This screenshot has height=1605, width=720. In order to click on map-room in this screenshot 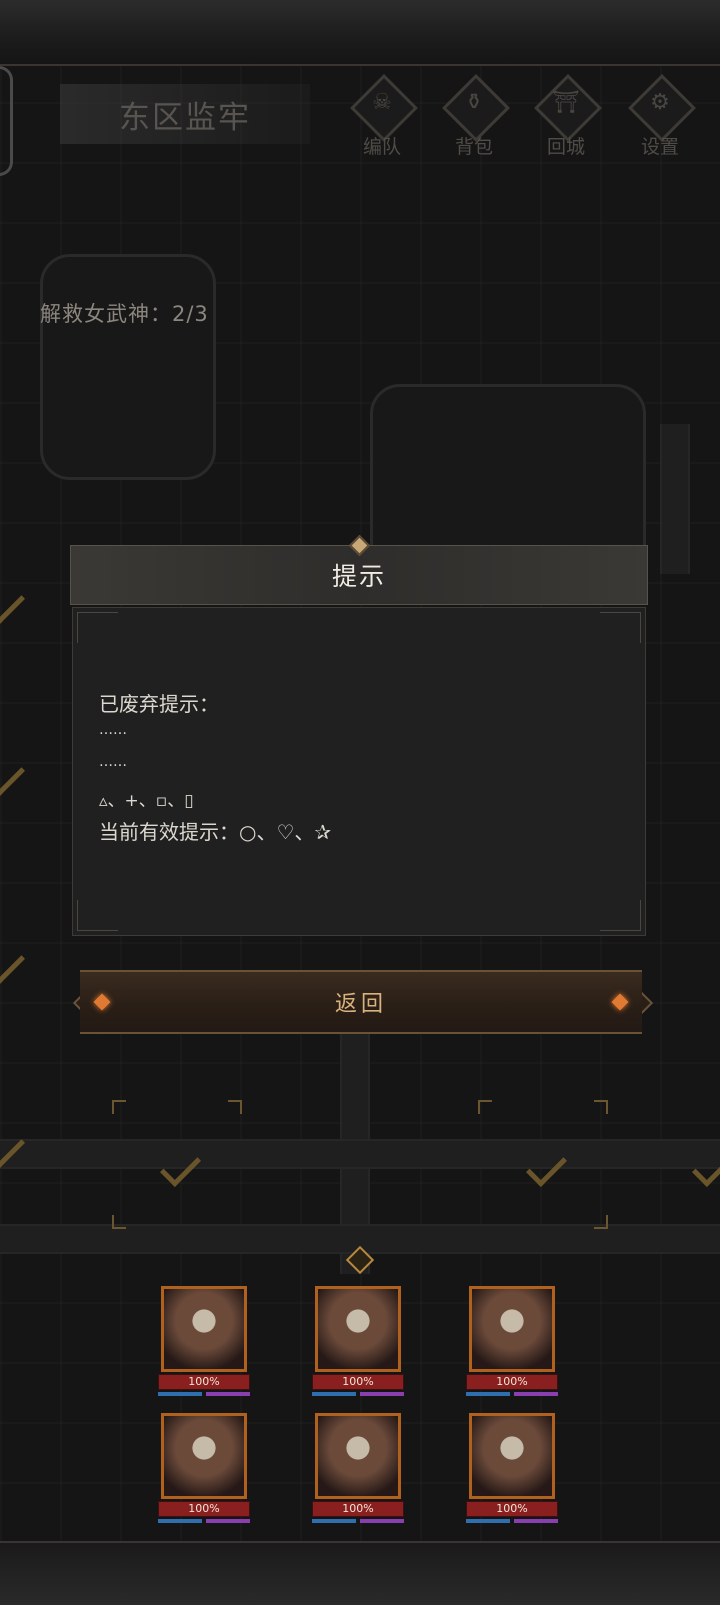, I will do `click(128, 367)`.